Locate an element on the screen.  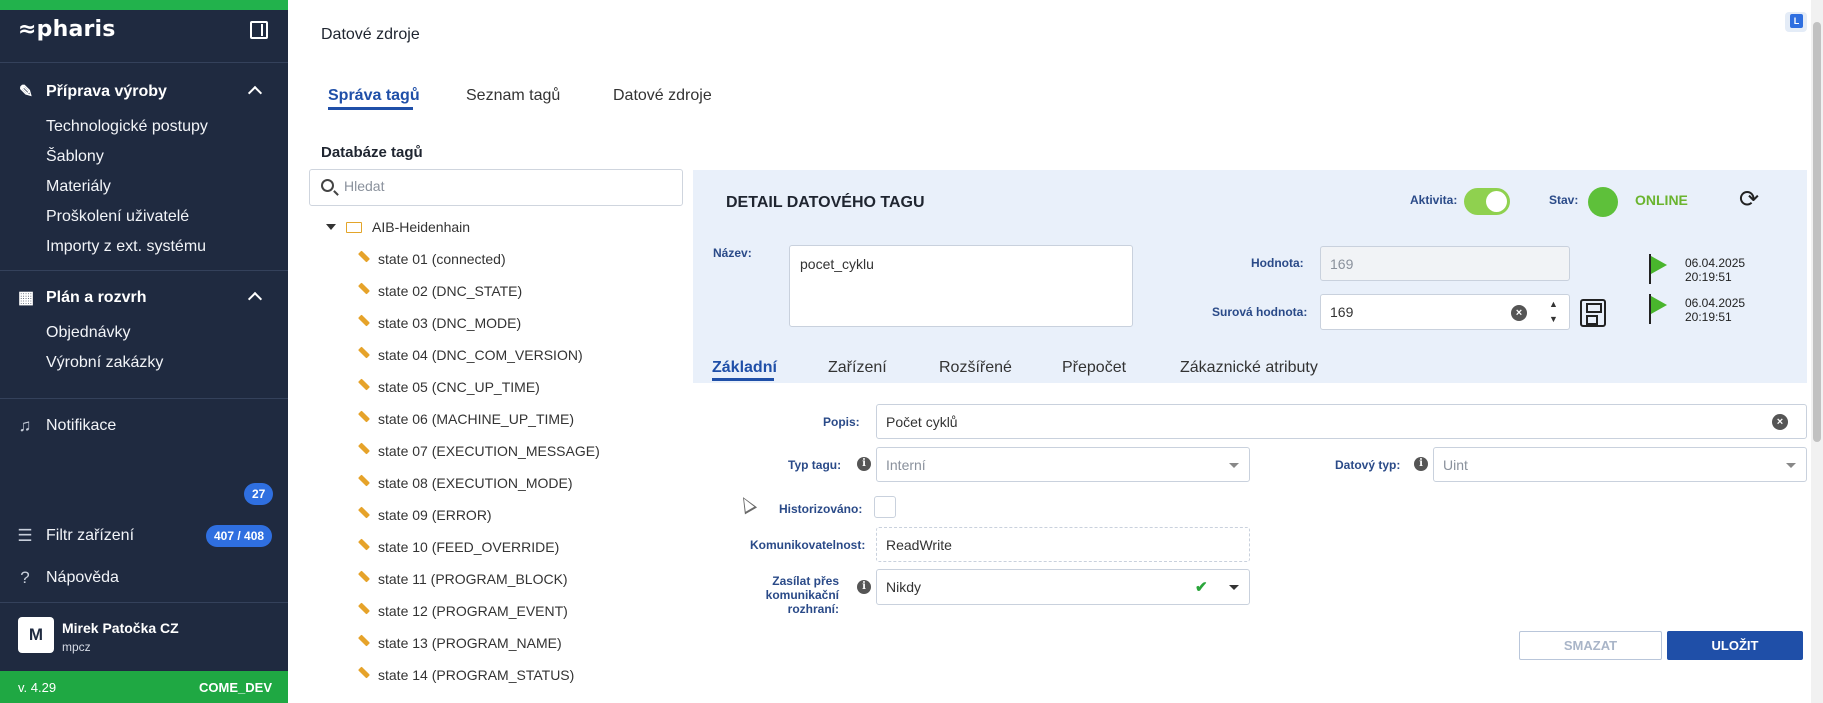
tree-item-label: state 13 (PROGRAM_NAME) is located at coordinates (470, 643).